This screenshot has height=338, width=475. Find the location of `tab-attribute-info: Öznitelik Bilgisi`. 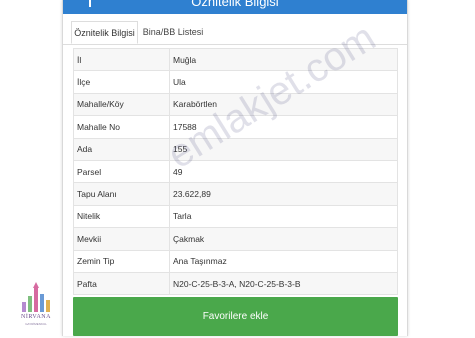

tab-attribute-info: Öznitelik Bilgisi is located at coordinates (104, 32).